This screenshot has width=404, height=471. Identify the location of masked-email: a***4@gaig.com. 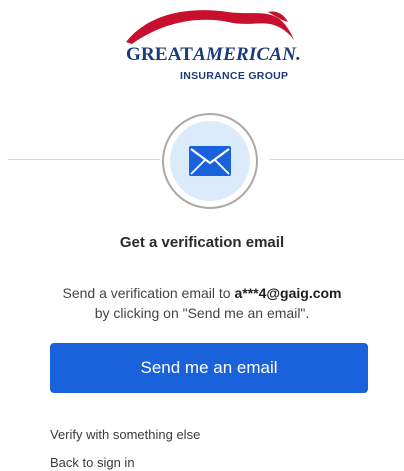
(288, 293).